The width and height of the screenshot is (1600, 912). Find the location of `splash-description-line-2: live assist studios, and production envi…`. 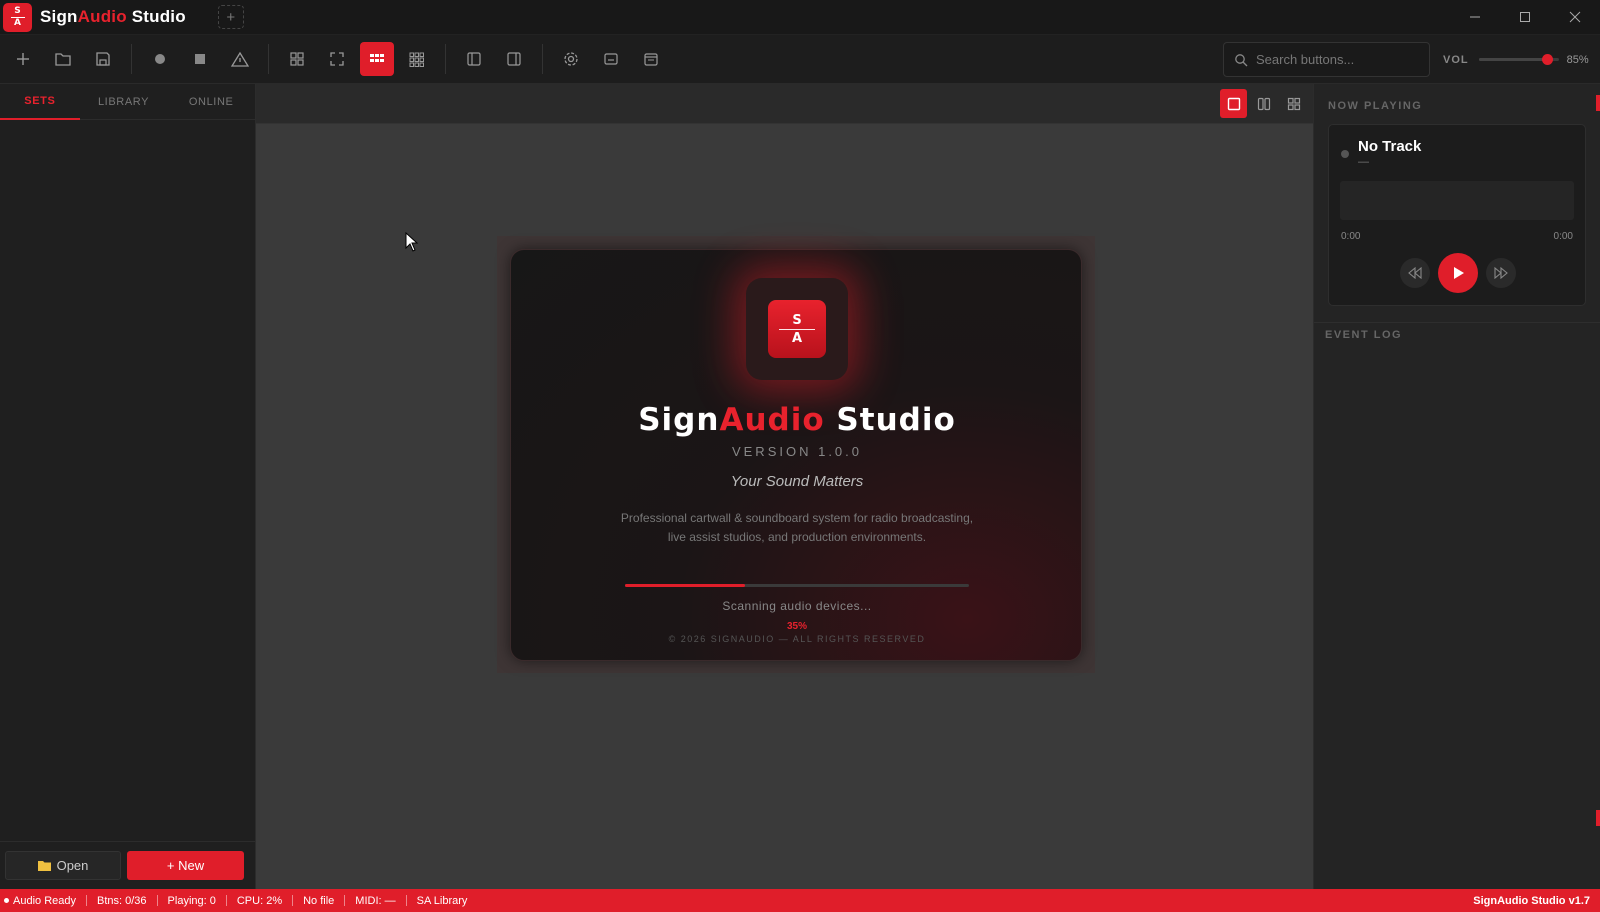

splash-description-line-2: live assist studios, and production envi… is located at coordinates (797, 537).